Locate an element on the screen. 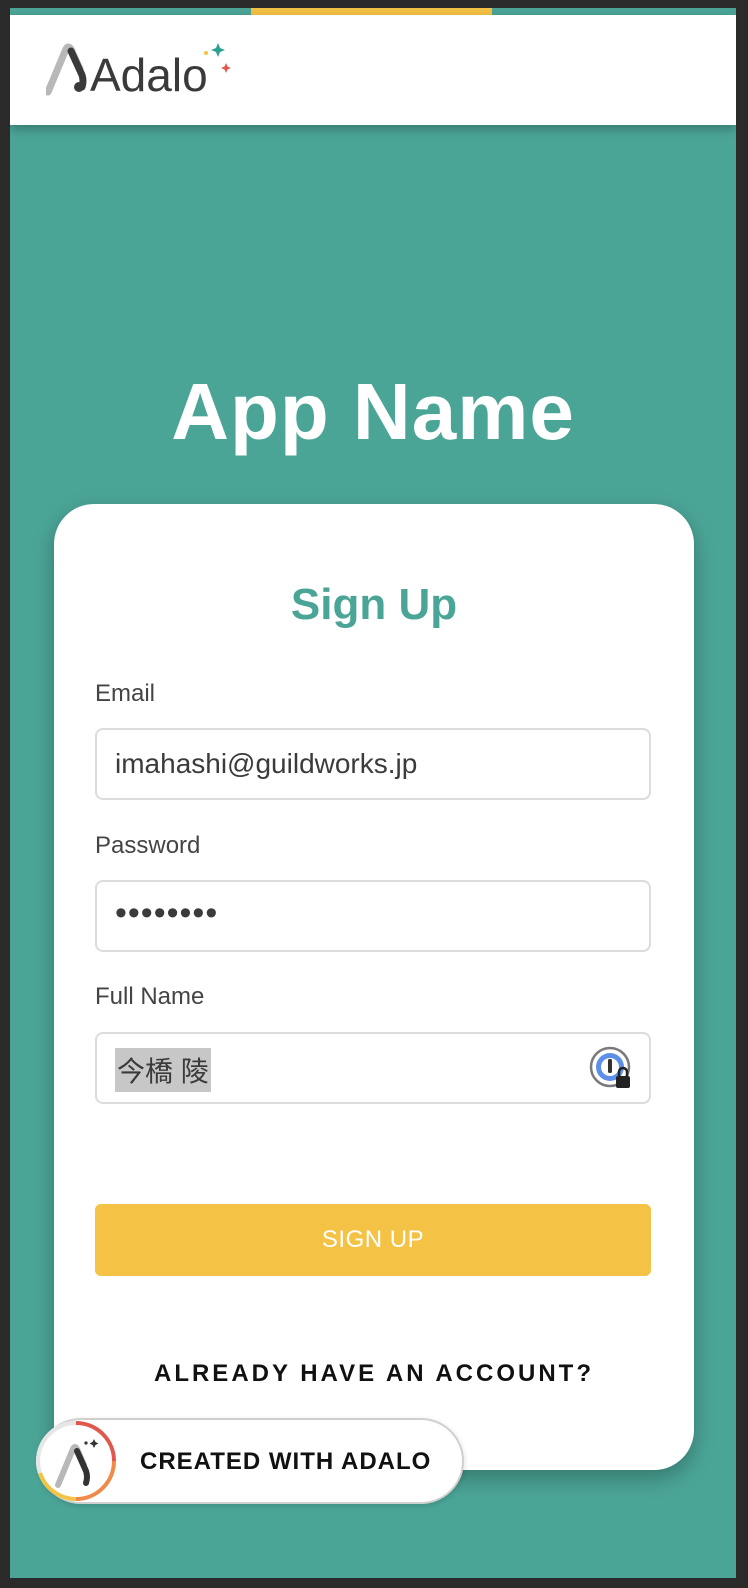  adalo-logo: Adalo is located at coordinates (138, 70).